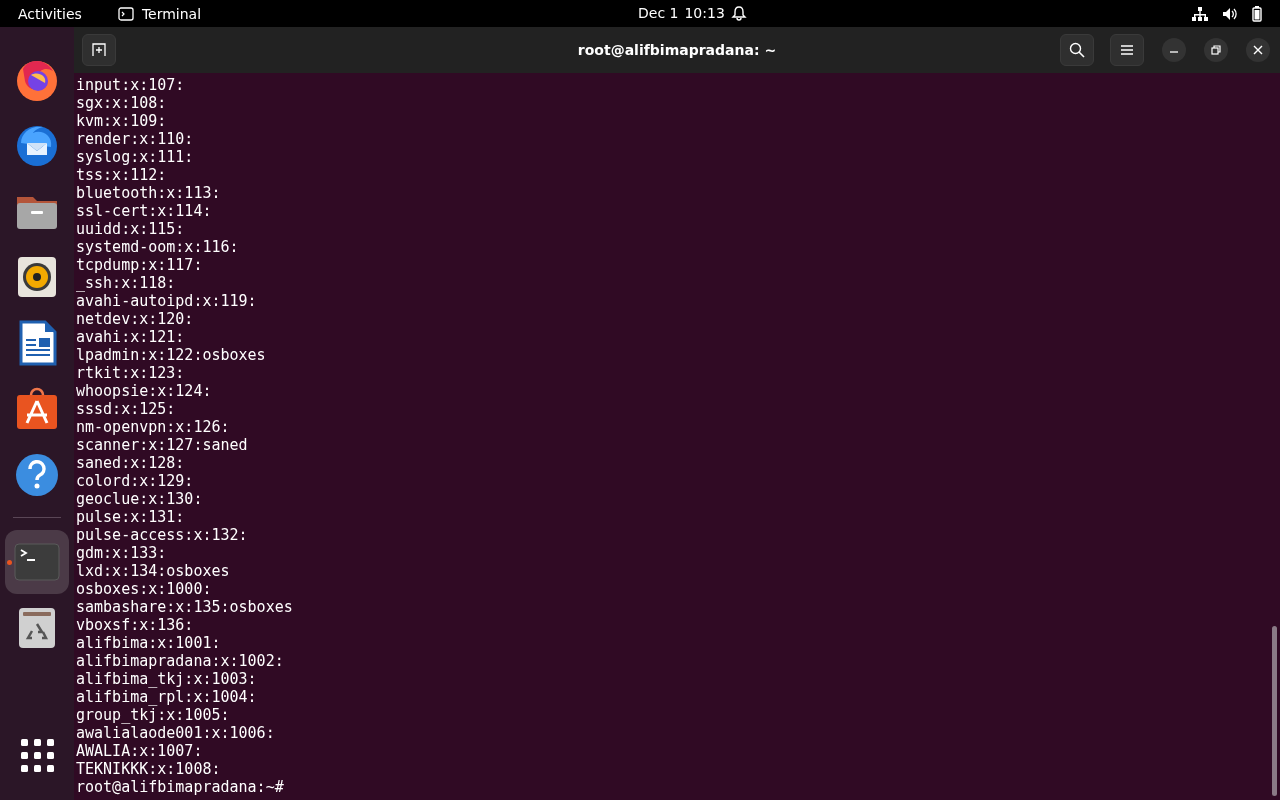  I want to click on terminal-line: lxd:x:134:osboxes, so click(153, 571).